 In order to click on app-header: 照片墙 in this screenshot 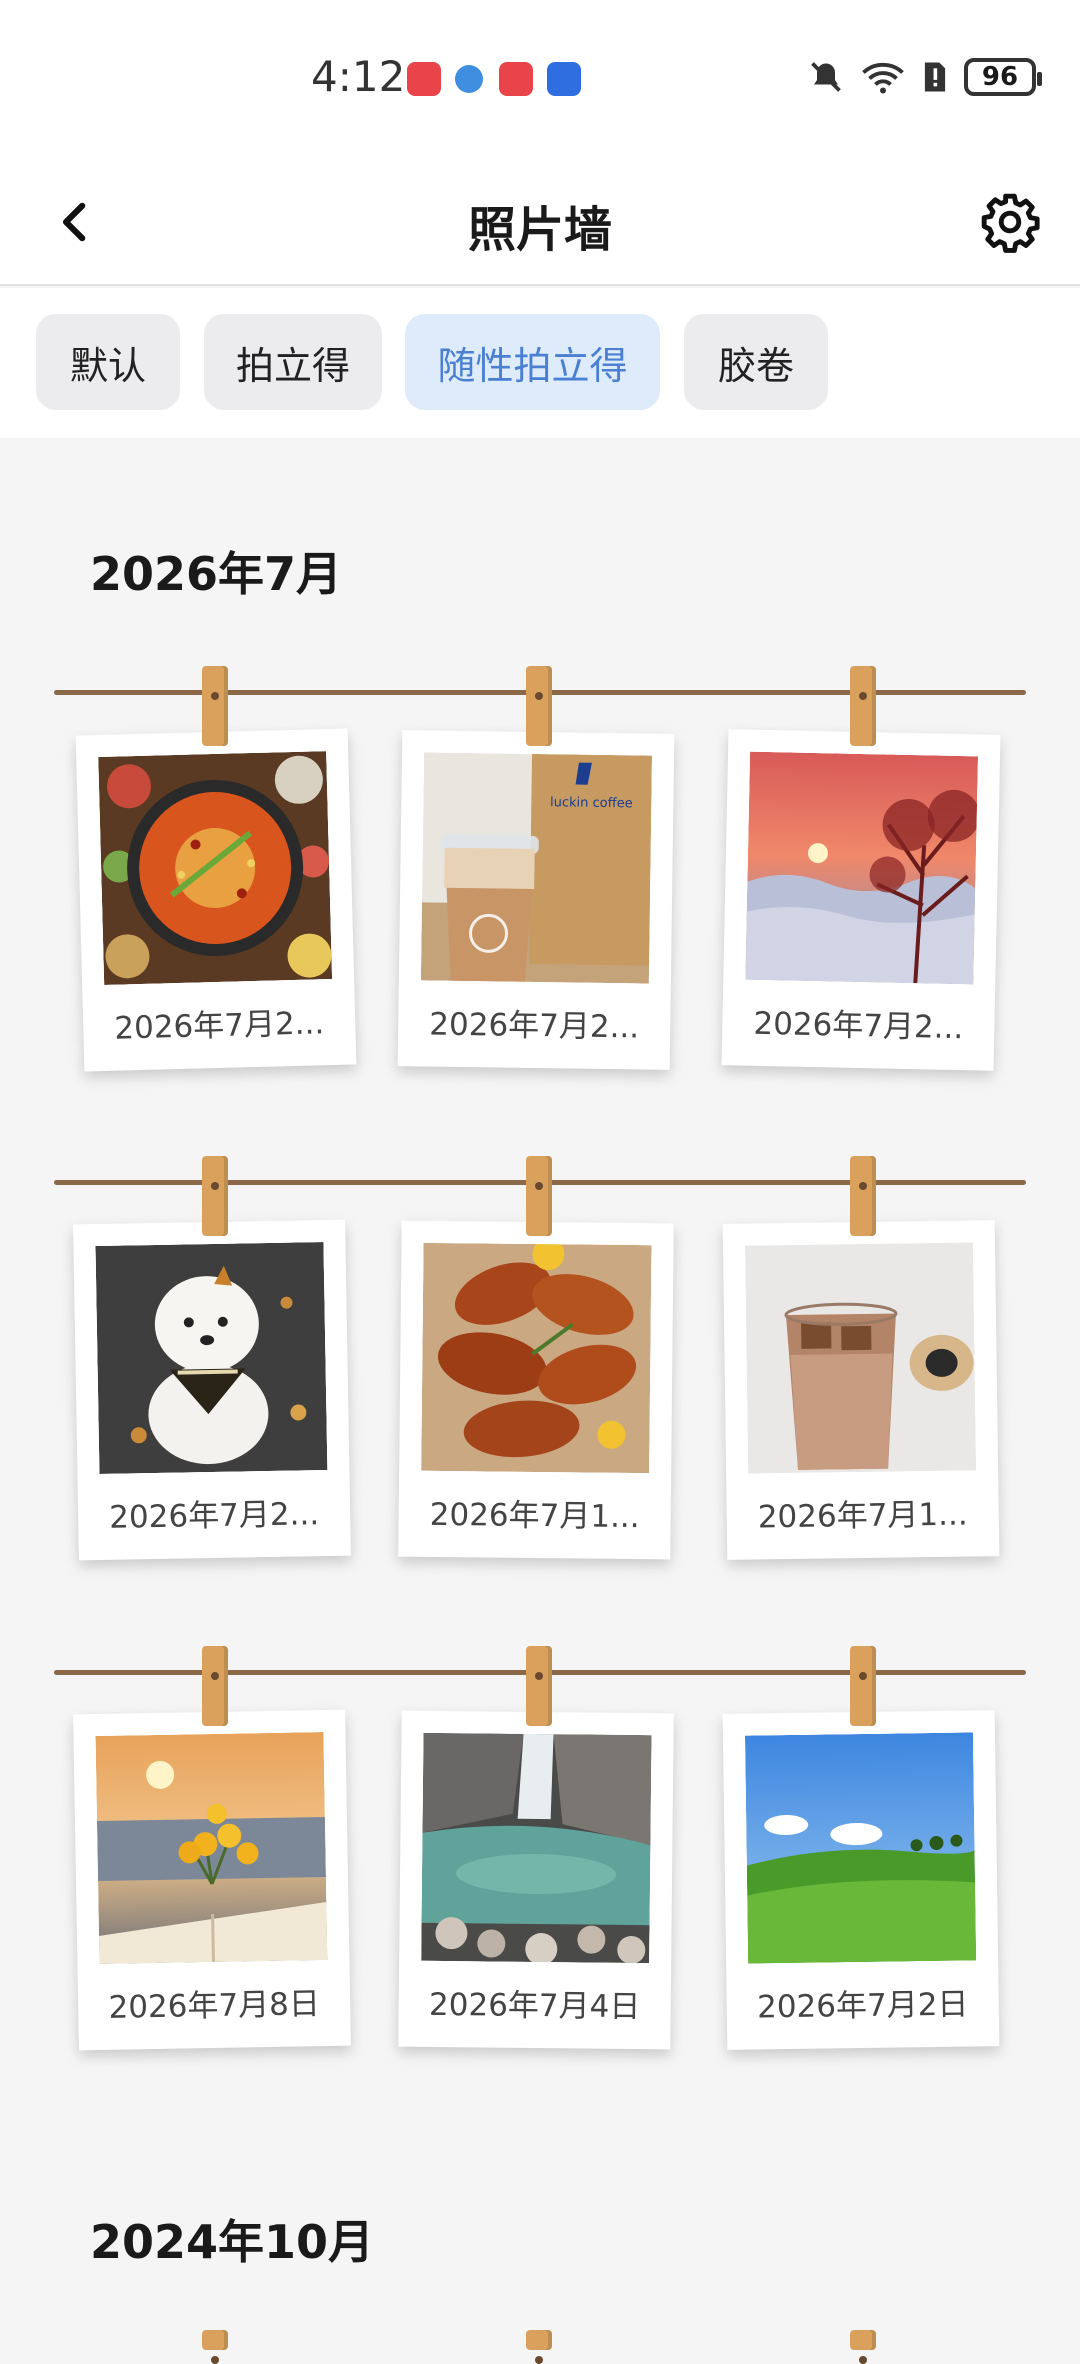, I will do `click(540, 223)`.